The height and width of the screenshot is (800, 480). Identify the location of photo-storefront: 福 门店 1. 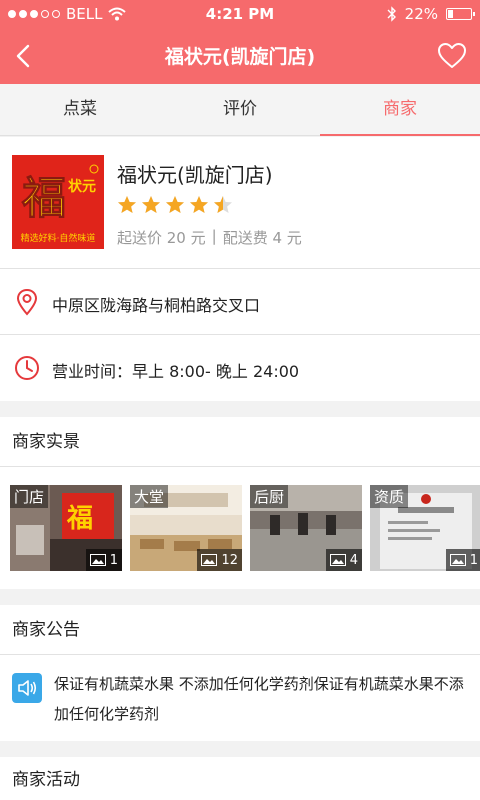
(66, 528).